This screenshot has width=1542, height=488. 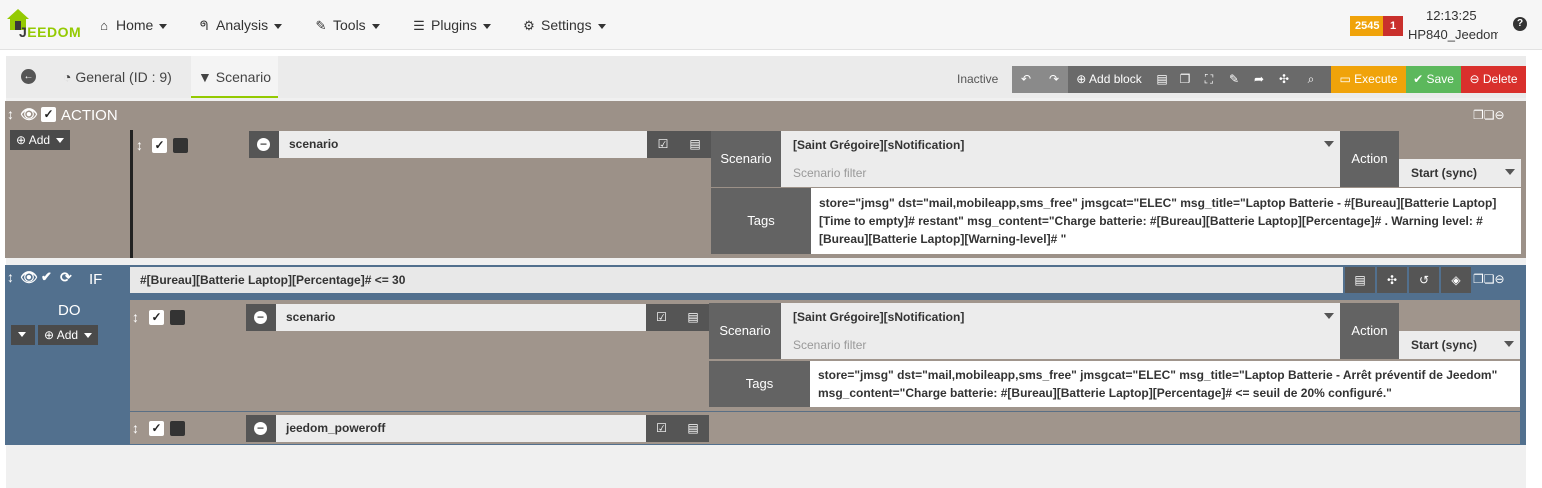 What do you see at coordinates (563, 25) in the screenshot?
I see `nav-settings: ⚙ Settings` at bounding box center [563, 25].